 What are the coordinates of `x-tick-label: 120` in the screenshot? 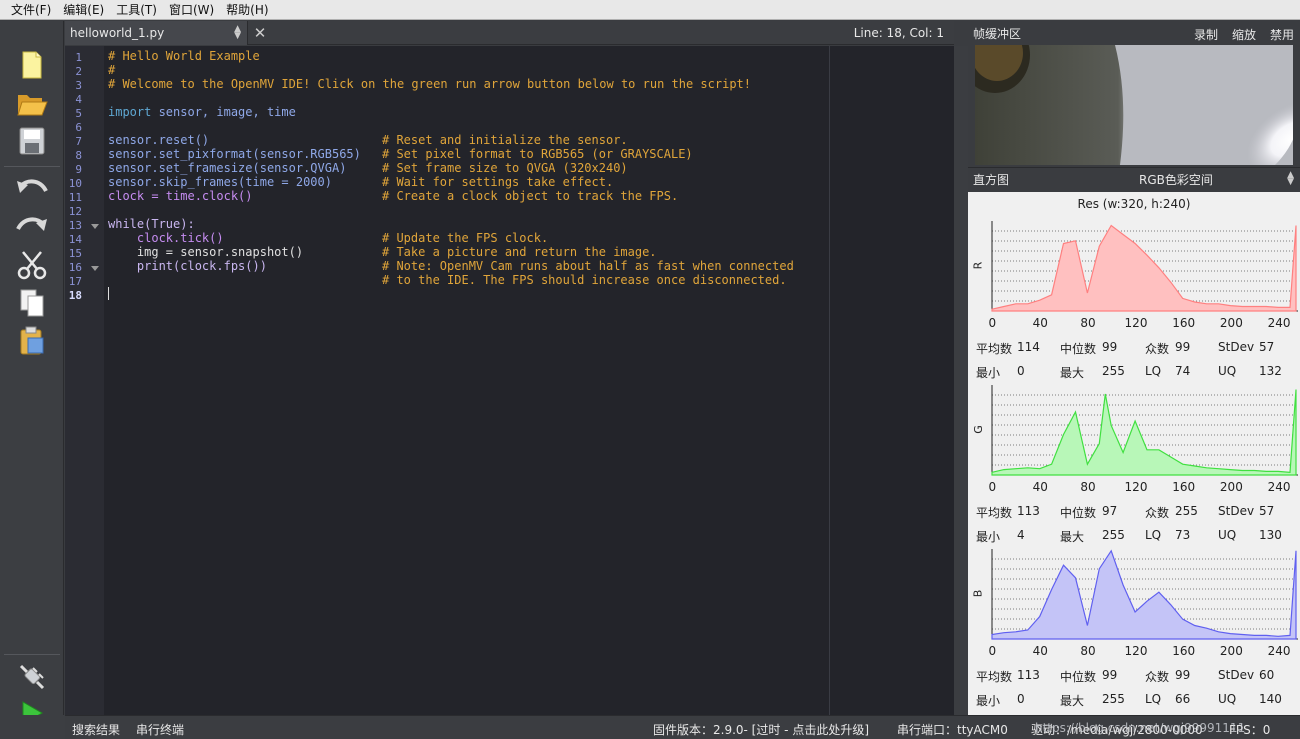 It's located at (1136, 323).